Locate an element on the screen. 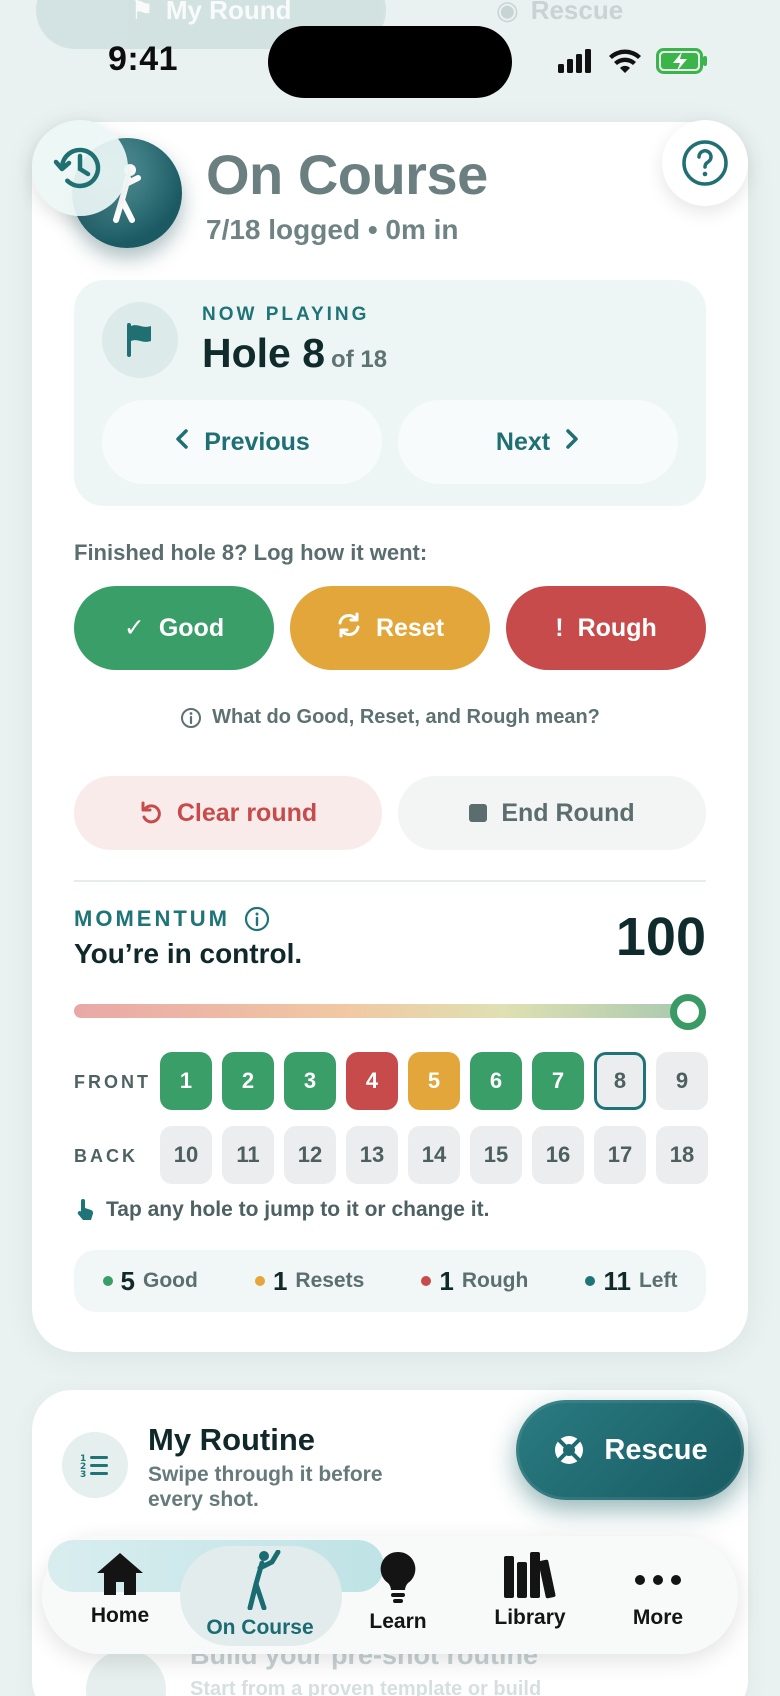 This screenshot has height=1696, width=780. undo-icon is located at coordinates (151, 812).